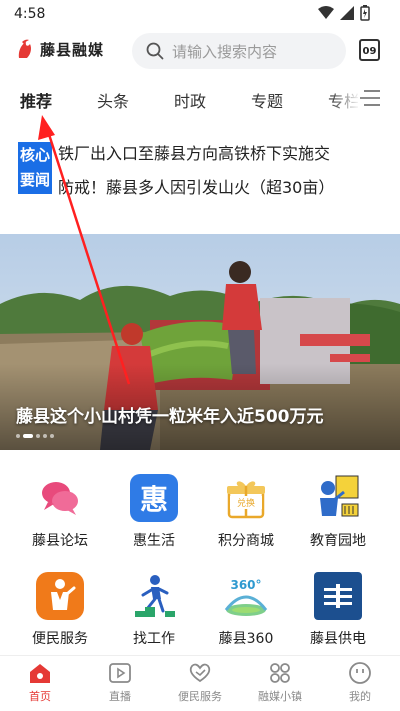  Describe the element at coordinates (34, 155) in the screenshot. I see `badge-line-1: 核心` at that location.